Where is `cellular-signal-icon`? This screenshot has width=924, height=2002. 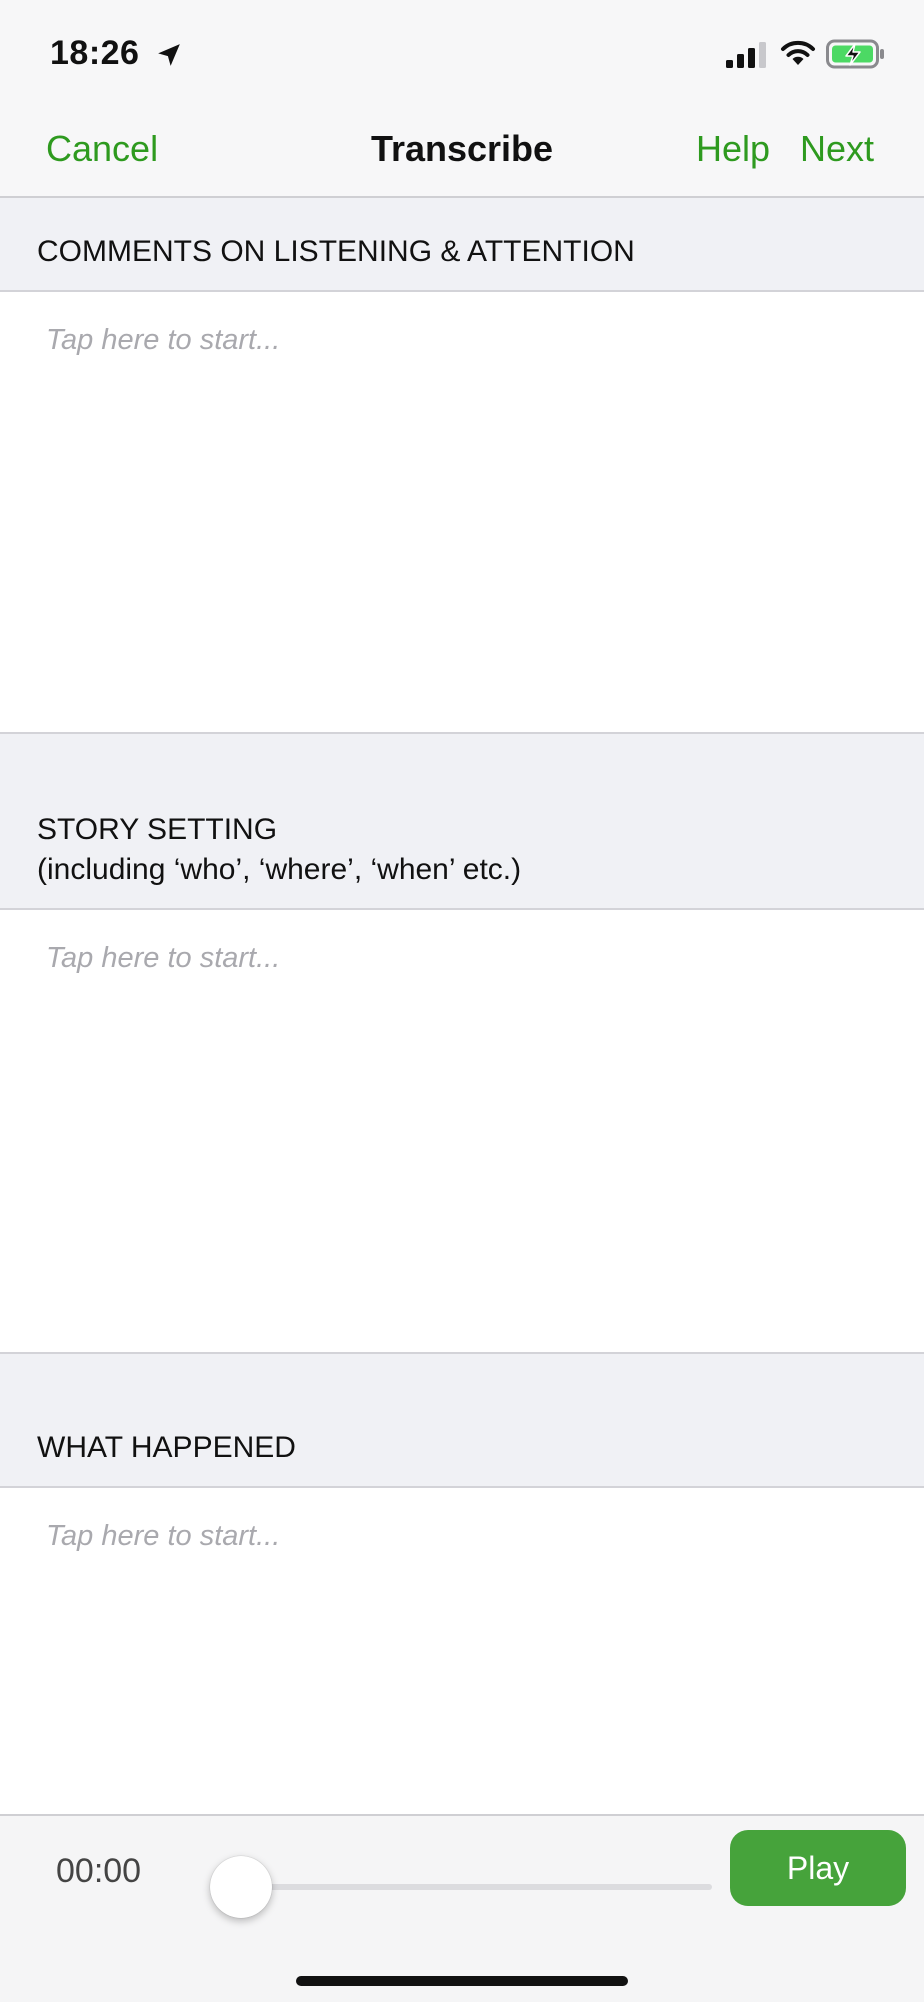
cellular-signal-icon is located at coordinates (746, 55).